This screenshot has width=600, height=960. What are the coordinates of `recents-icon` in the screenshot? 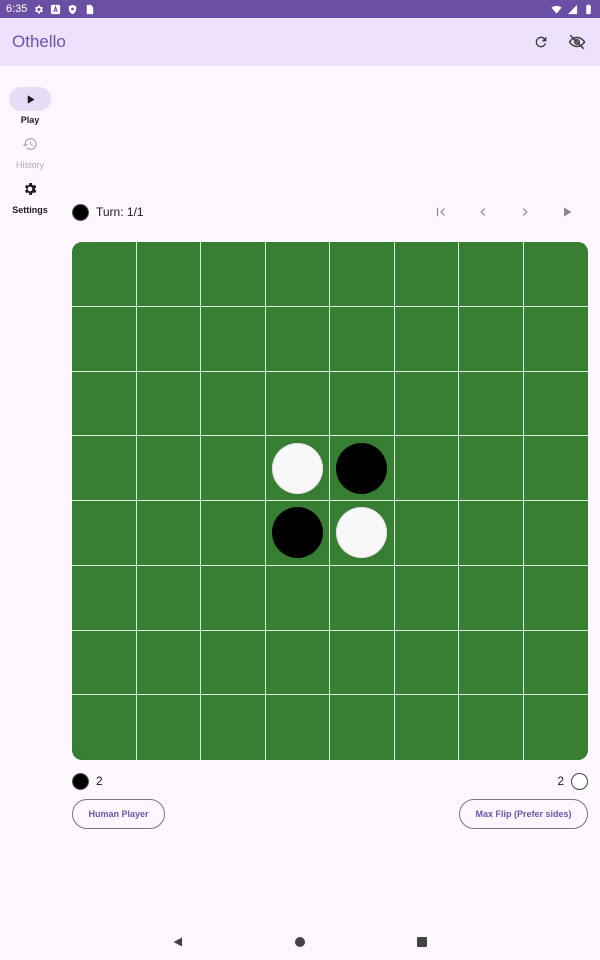 It's located at (422, 942).